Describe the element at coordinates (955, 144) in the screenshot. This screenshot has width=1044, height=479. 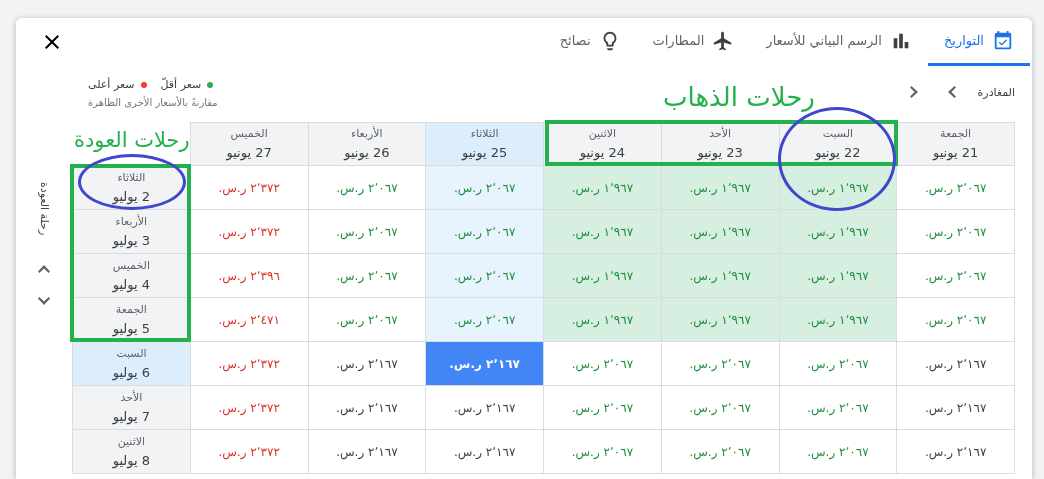
I see `date-column-header: الجمعة 21 يونيو` at that location.